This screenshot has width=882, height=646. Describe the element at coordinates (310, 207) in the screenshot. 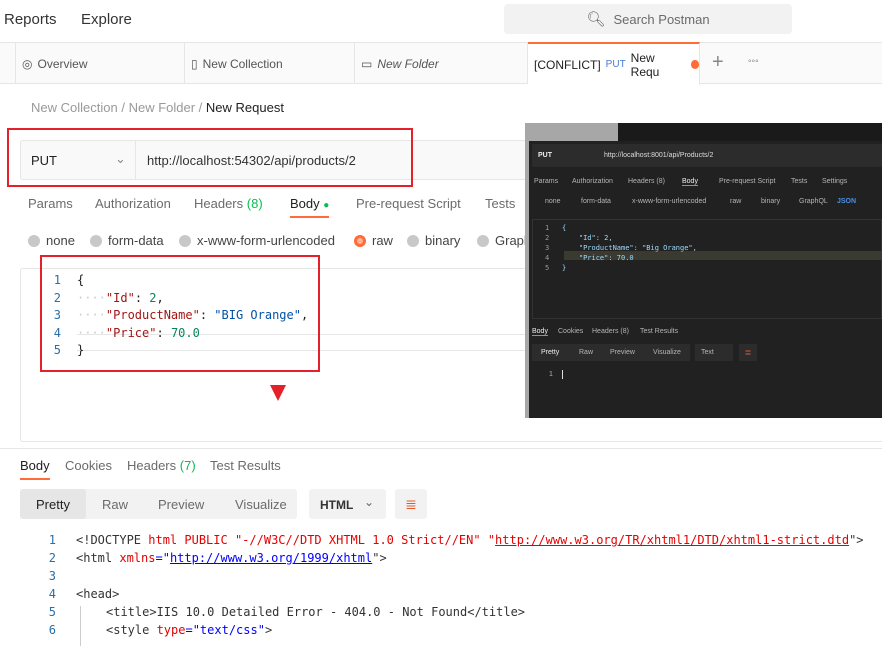

I see `tab-body: Body ●` at that location.